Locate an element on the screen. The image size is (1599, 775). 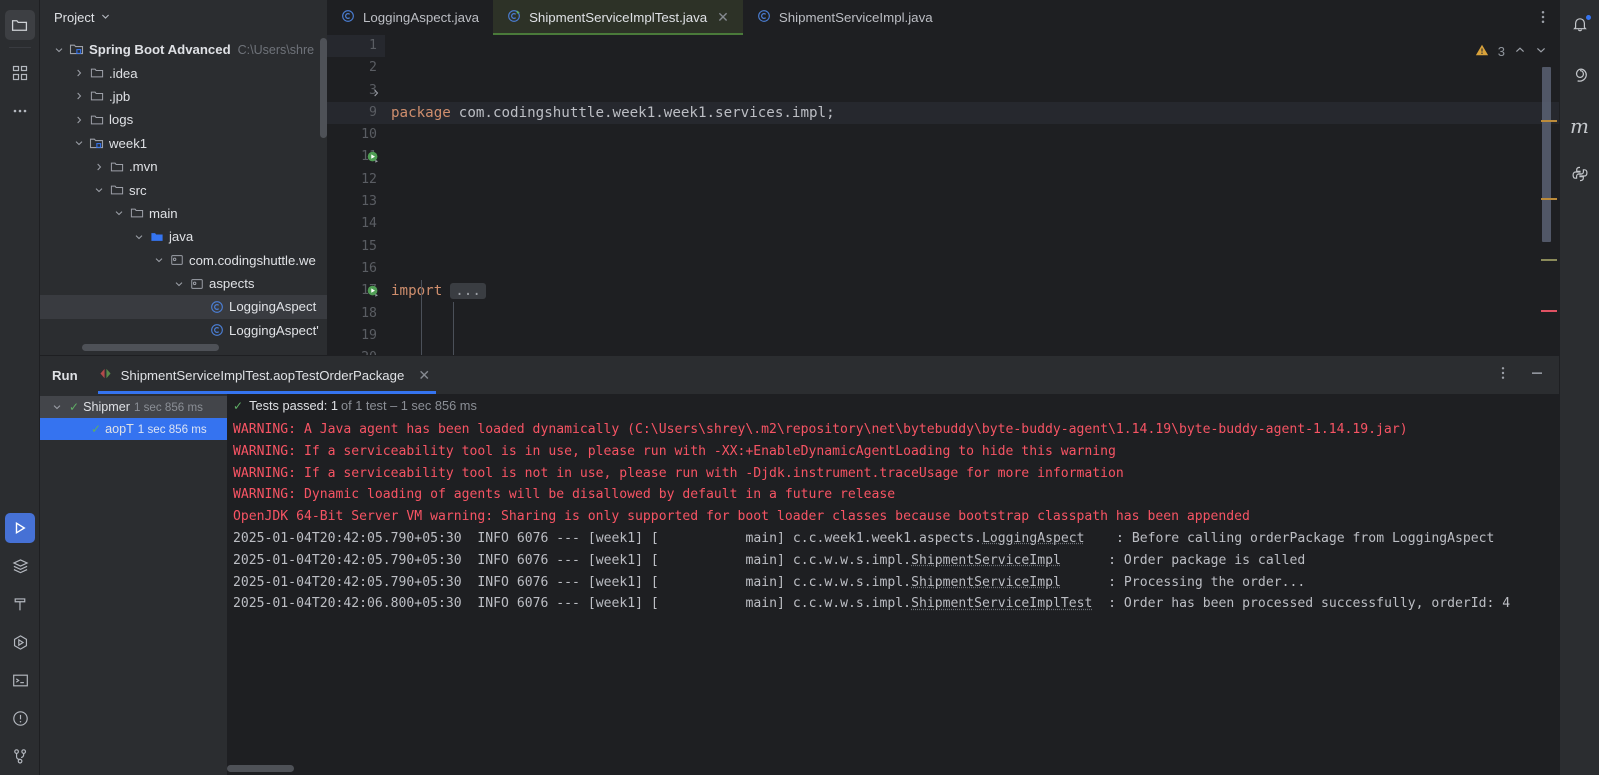
test-results-tree: ✓ Shipmer 1 sec 856 ms ✓ aopT 1 sec 856 ms is located at coordinates (133, 584).